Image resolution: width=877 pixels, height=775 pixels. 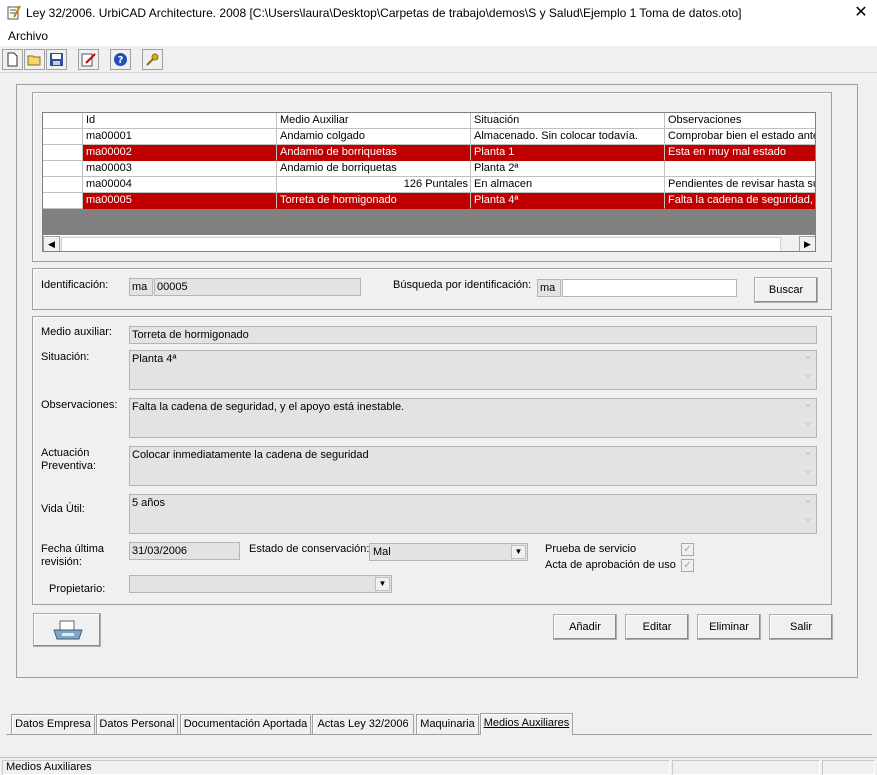 What do you see at coordinates (568, 153) in the screenshot?
I see `cell-situacion: Planta 1` at bounding box center [568, 153].